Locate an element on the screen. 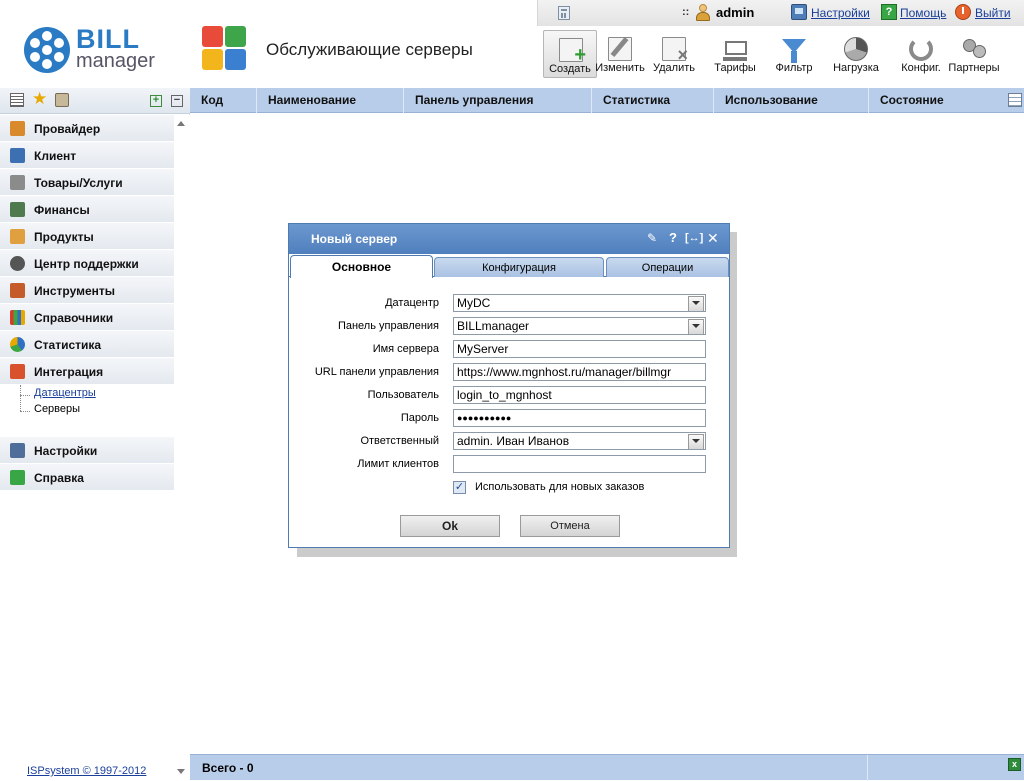  datacenter-select: MyDC is located at coordinates (579, 303).